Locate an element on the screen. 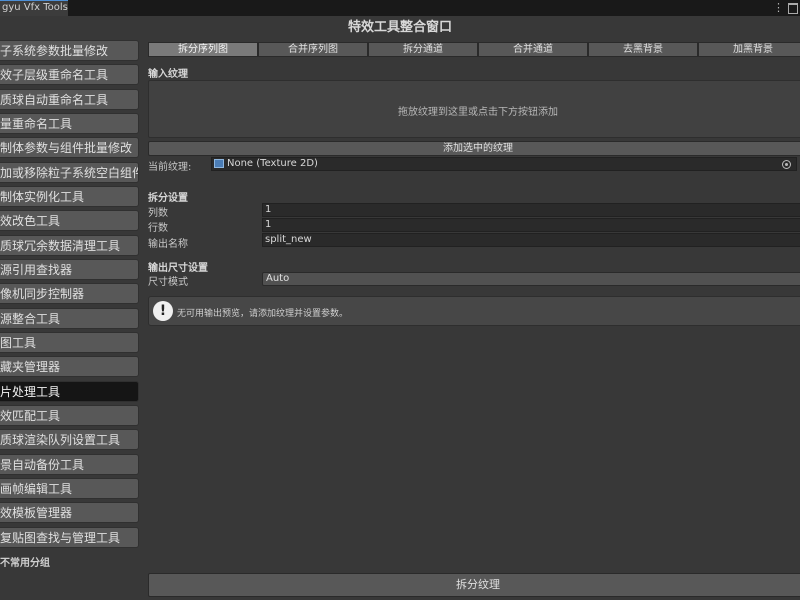 The image size is (800, 600). sidebar-item: 源整合工具 is located at coordinates (69, 318).